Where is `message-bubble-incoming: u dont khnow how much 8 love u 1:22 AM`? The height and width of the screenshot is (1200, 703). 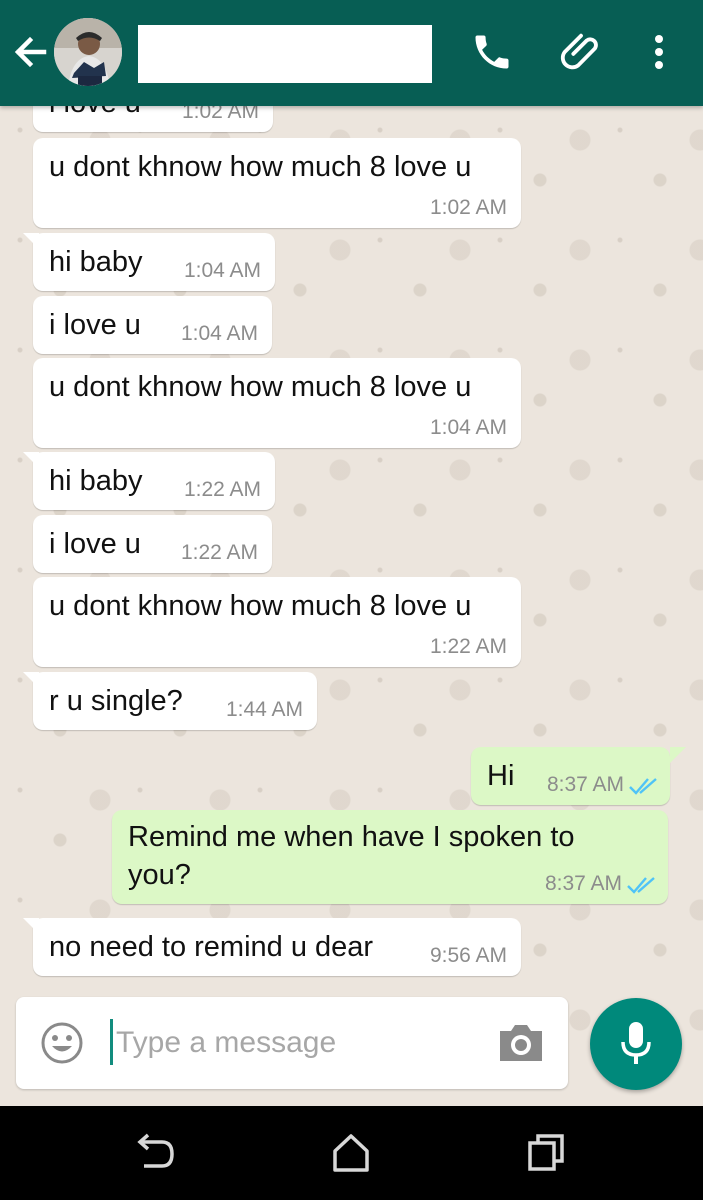
message-bubble-incoming: u dont khnow how much 8 love u 1:22 AM is located at coordinates (277, 622).